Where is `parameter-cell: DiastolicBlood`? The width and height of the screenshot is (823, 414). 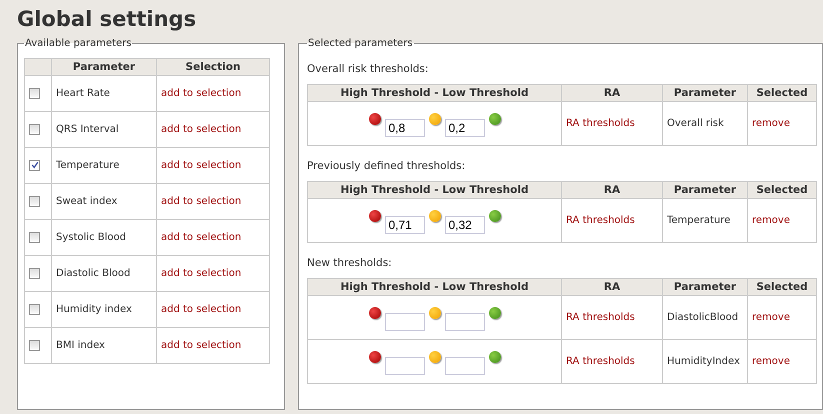 parameter-cell: DiastolicBlood is located at coordinates (705, 318).